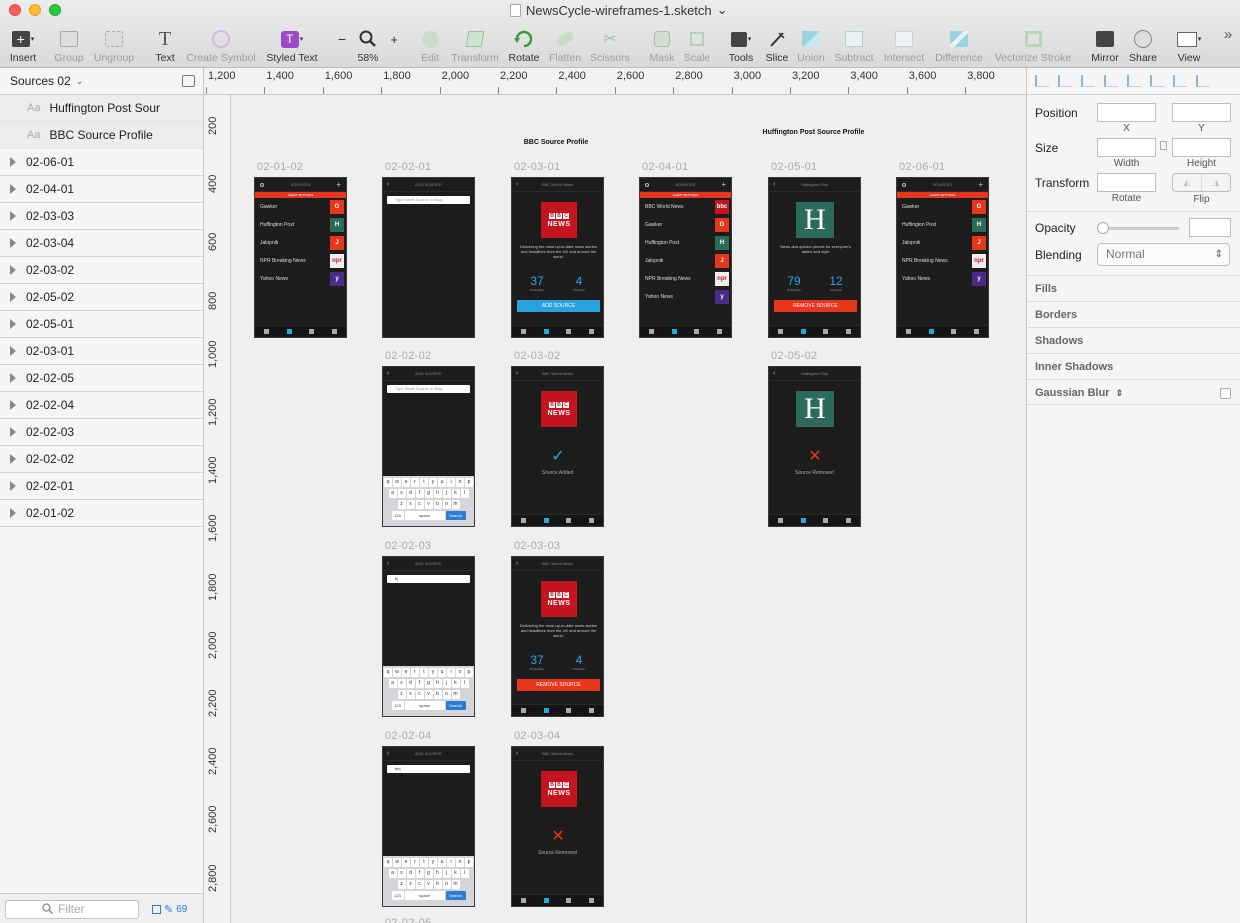 The height and width of the screenshot is (923, 1240). What do you see at coordinates (101, 162) in the screenshot?
I see `artboard-row: 02-06-01` at bounding box center [101, 162].